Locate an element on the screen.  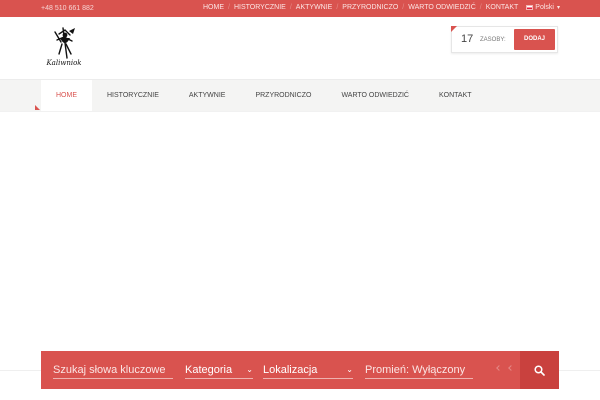
main-nav-przyrodniczo: PRZYRODNICZO is located at coordinates (283, 95).